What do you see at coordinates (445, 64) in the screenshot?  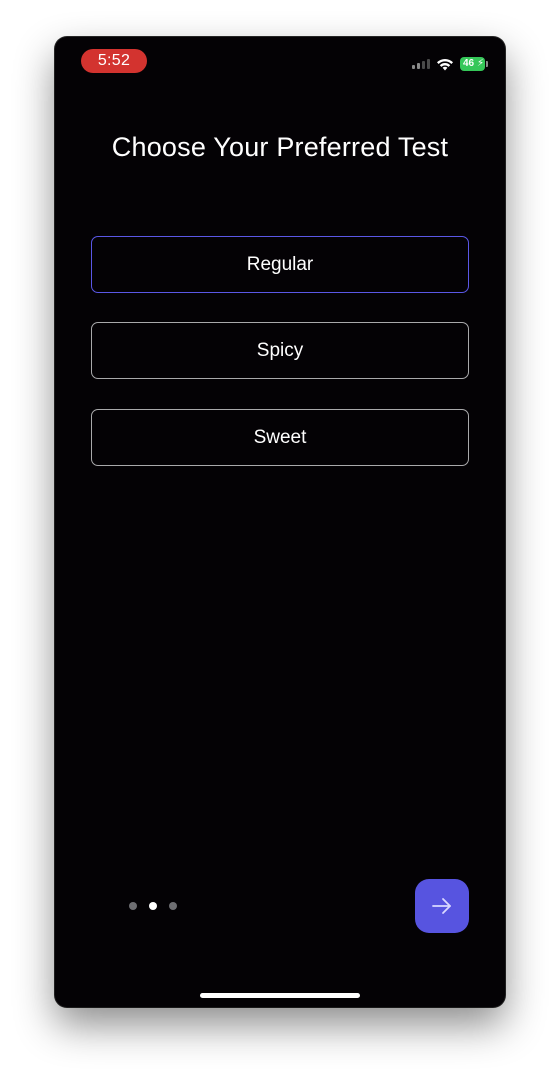 I see `wifi-icon` at bounding box center [445, 64].